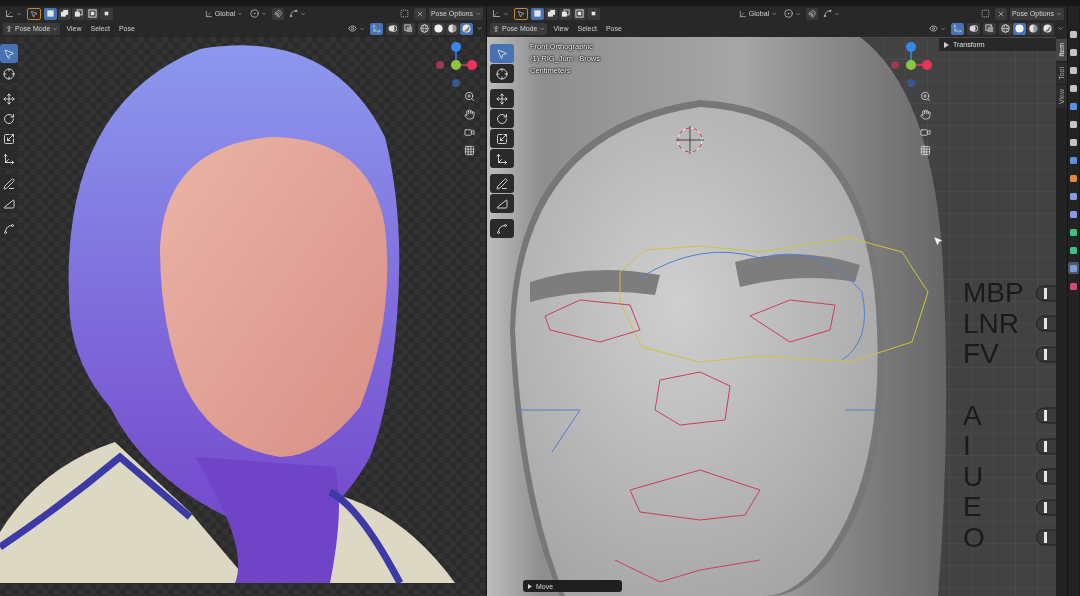  I want to click on crosshair-cursor-icon, so click(690, 140).